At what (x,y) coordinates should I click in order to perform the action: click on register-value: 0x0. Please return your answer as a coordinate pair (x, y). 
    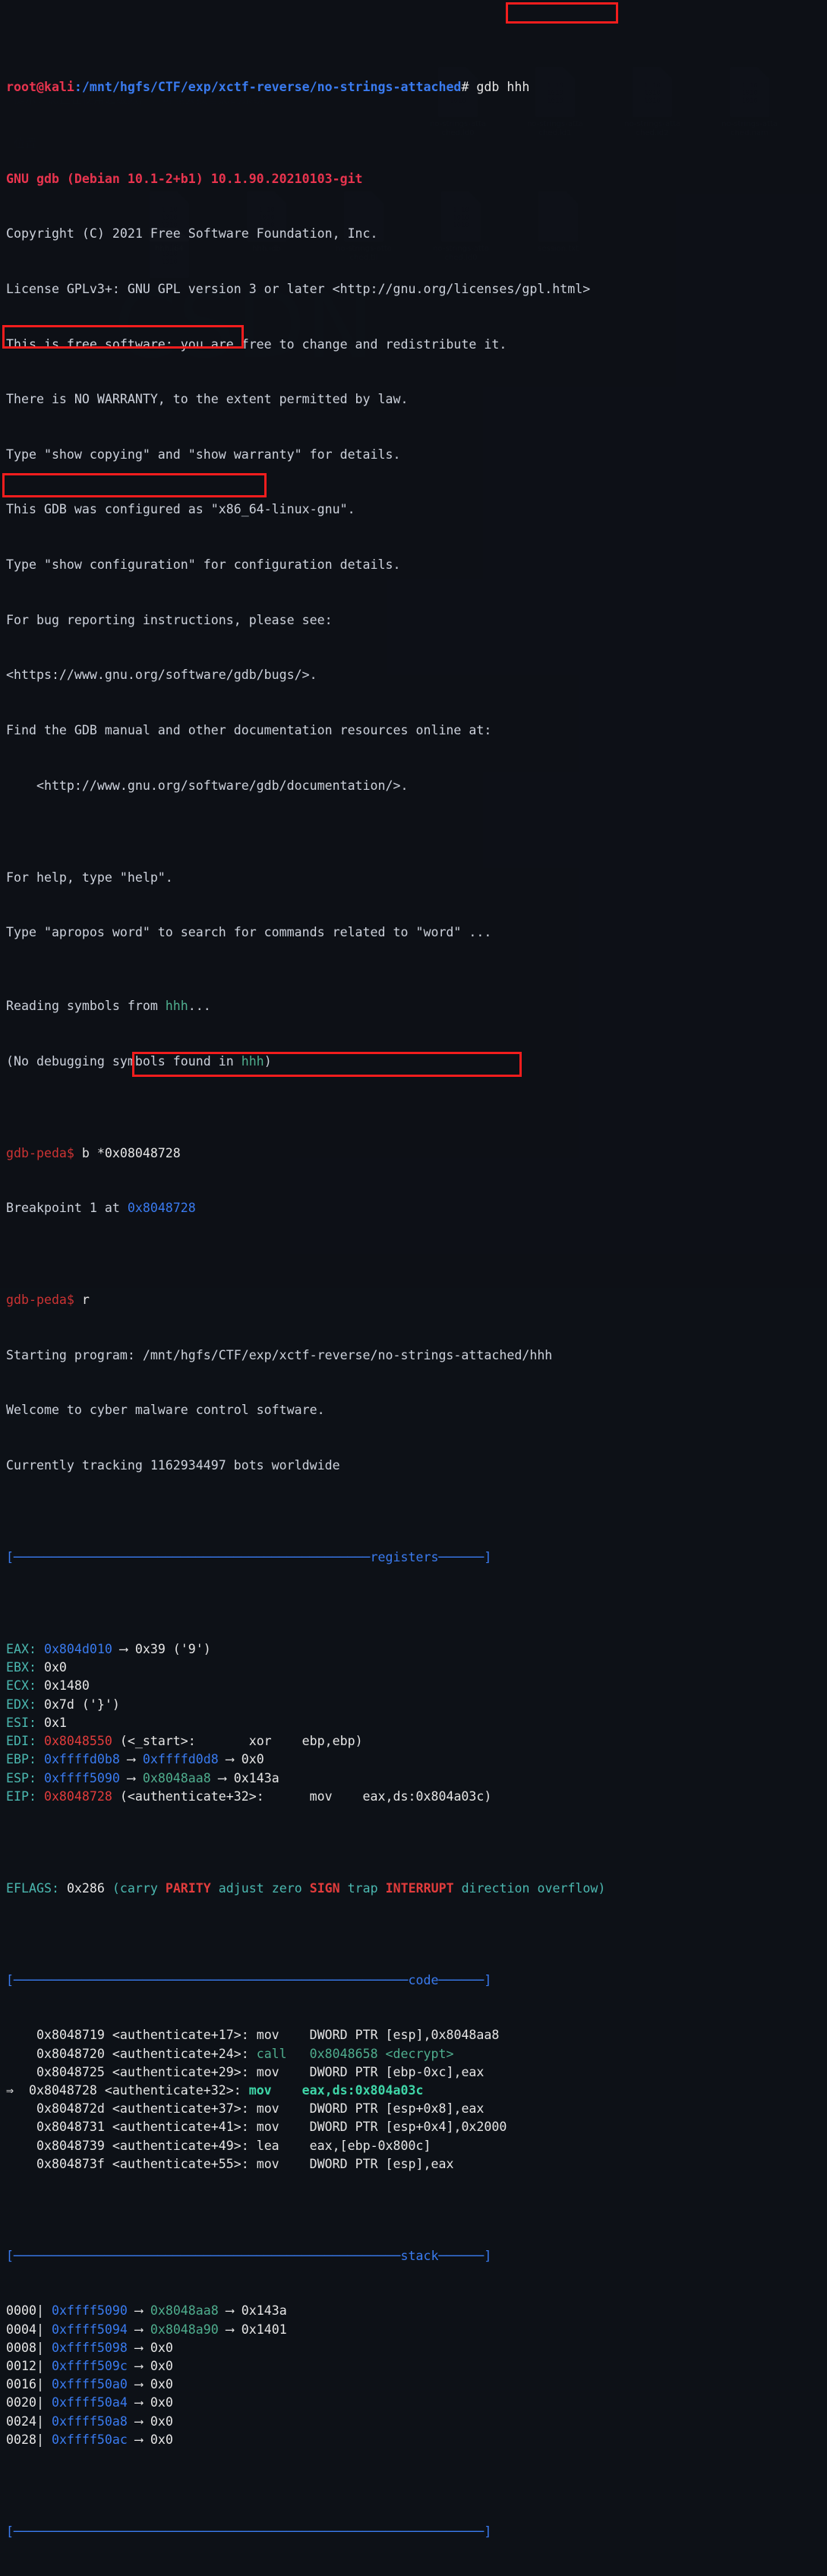
    Looking at the image, I should click on (252, 1759).